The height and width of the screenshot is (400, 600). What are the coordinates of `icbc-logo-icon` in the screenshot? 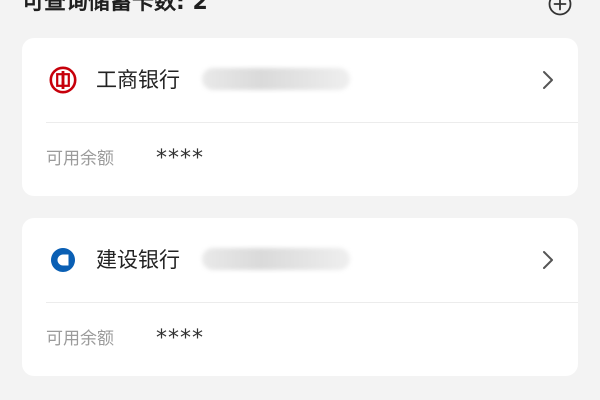 It's located at (63, 80).